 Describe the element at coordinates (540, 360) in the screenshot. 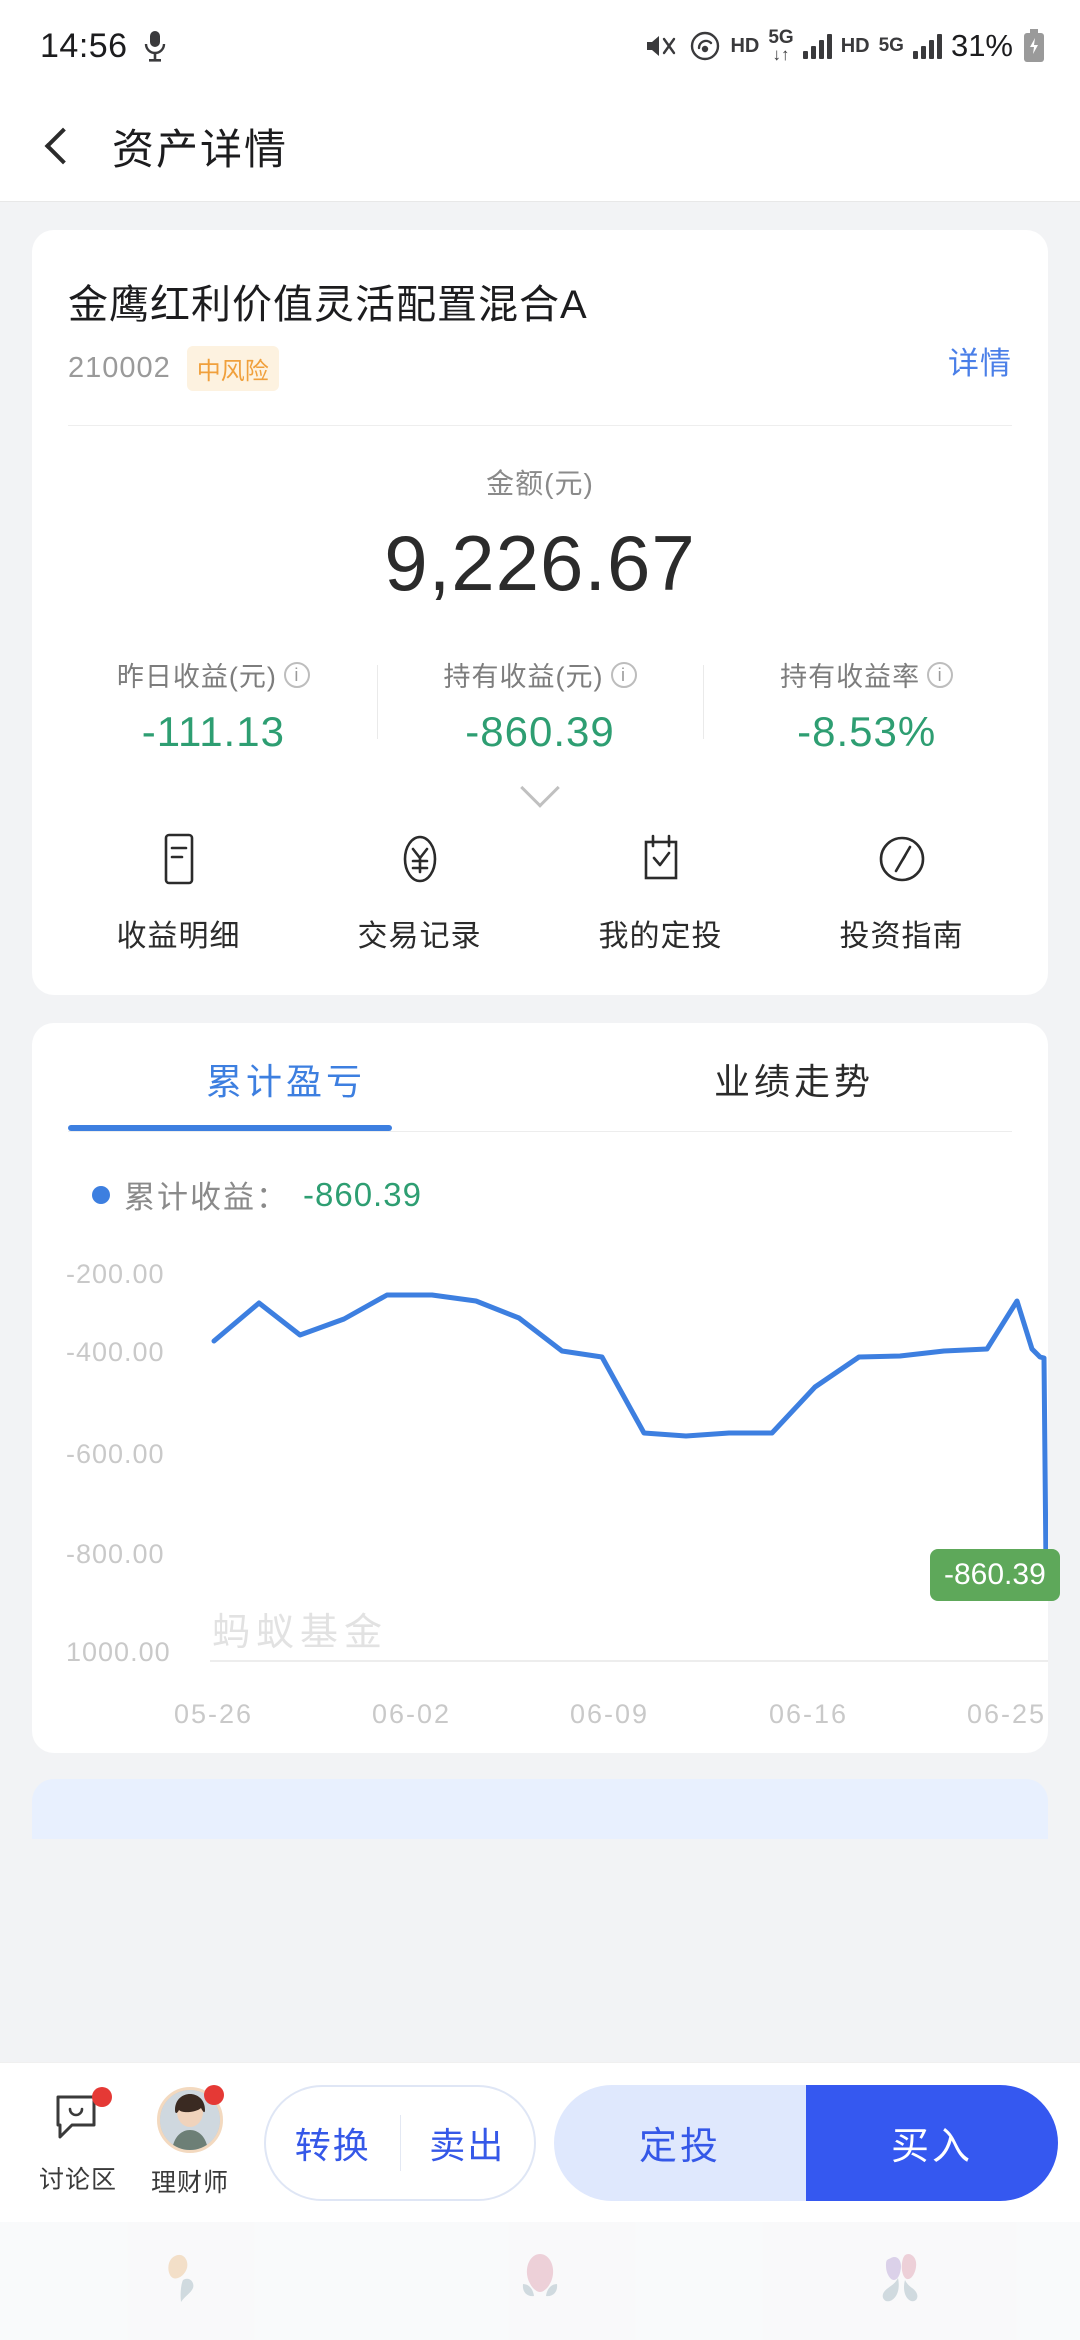

I see `fund-subrow: 210002 中风险 详情` at that location.